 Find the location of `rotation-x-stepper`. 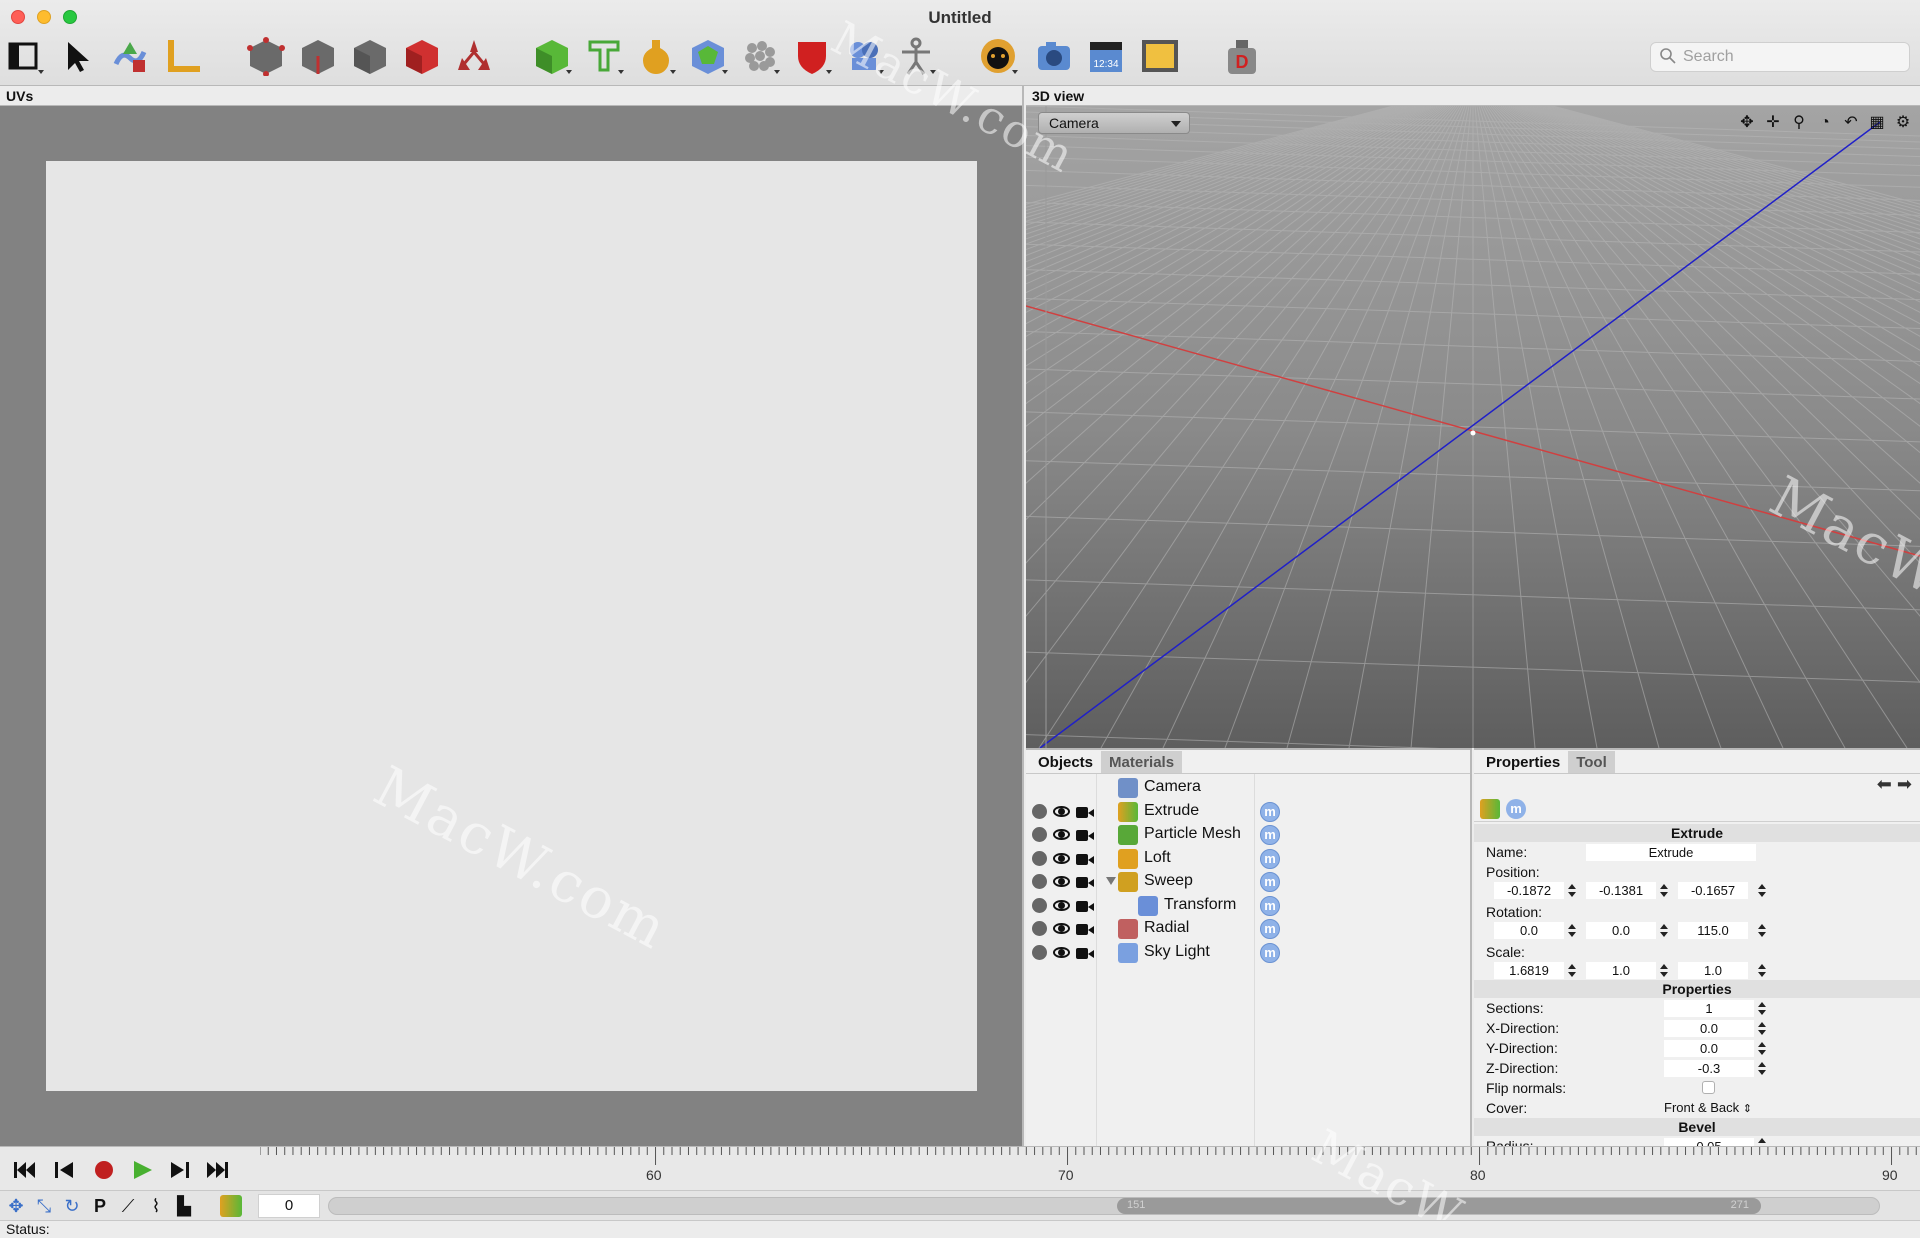

rotation-x-stepper is located at coordinates (1572, 931).